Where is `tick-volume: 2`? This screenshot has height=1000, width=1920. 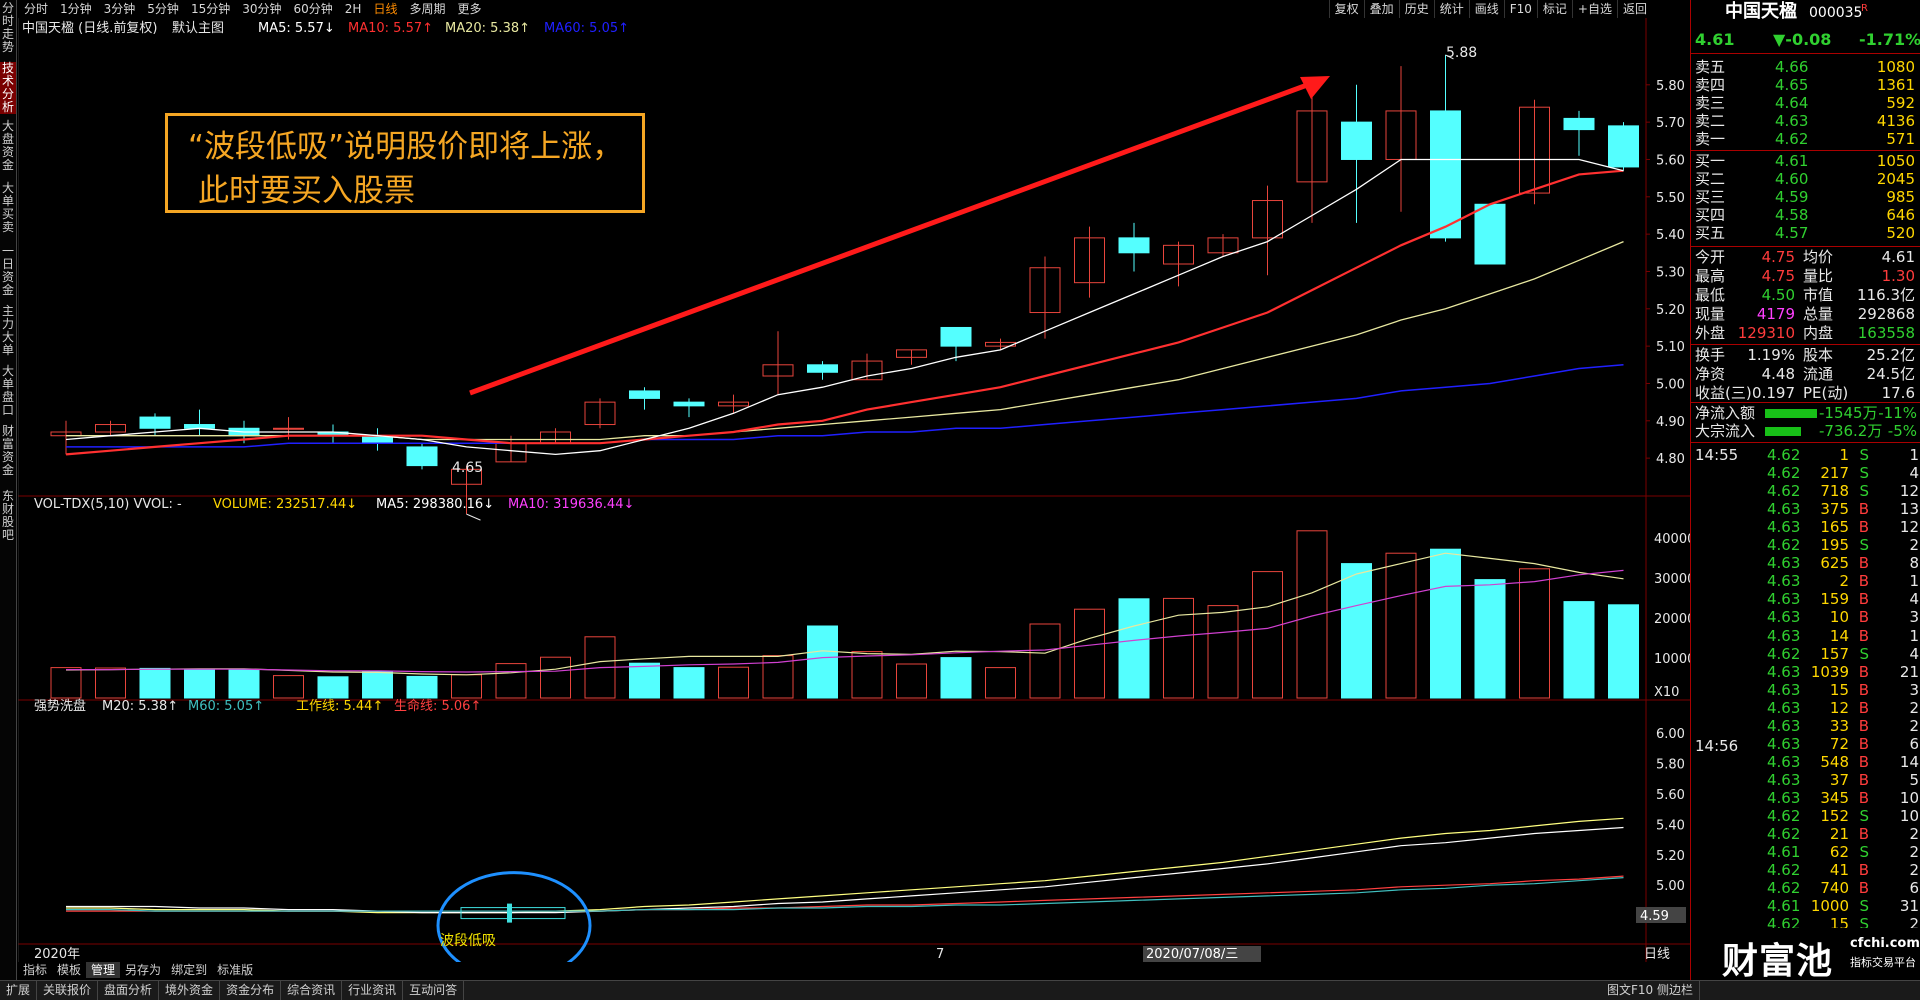
tick-volume: 2 is located at coordinates (1844, 581).